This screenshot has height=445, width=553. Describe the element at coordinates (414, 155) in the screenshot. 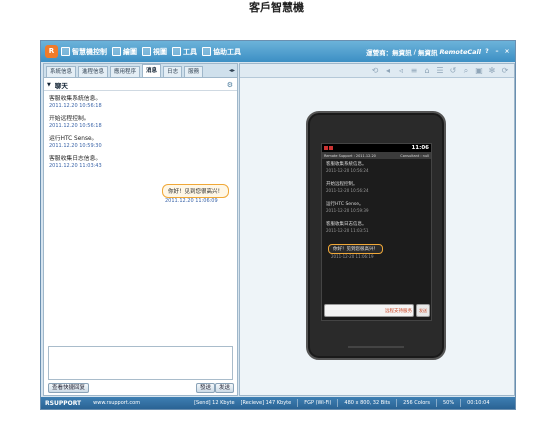

I see `consultant-label: Consultant : null` at that location.